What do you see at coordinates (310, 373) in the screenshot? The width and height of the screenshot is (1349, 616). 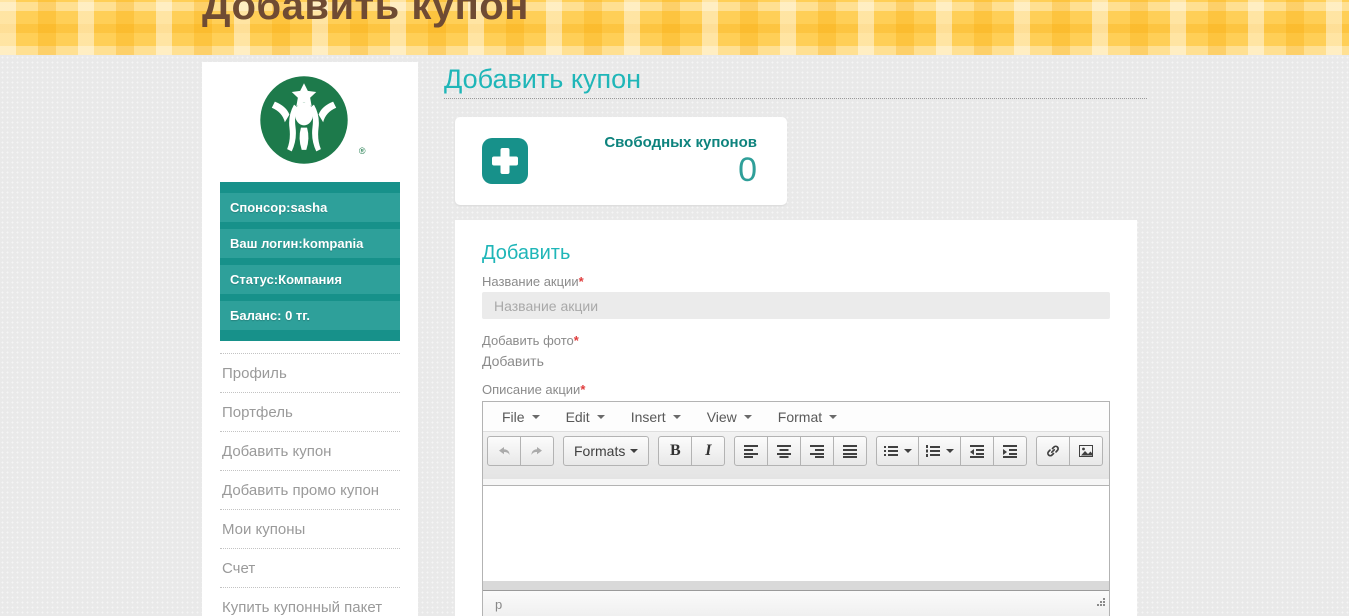 I see `sidebar-item-profile: Профиль` at bounding box center [310, 373].